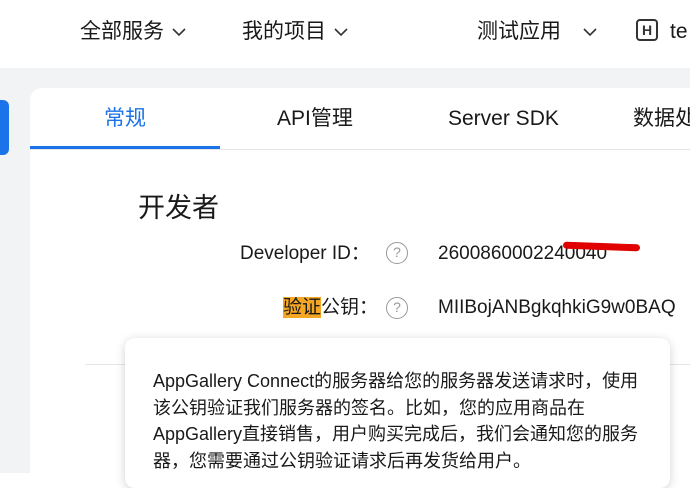  What do you see at coordinates (315, 119) in the screenshot?
I see `tab-api-management: API管理` at bounding box center [315, 119].